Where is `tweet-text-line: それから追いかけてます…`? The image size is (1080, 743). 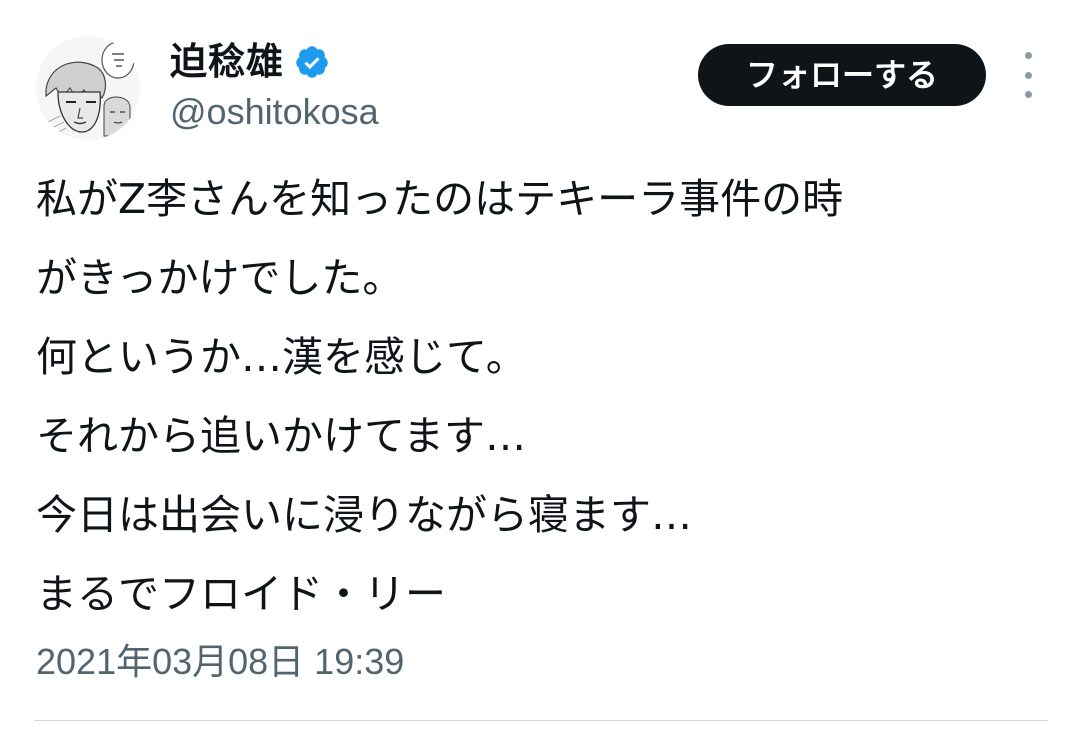
tweet-text-line: それから追いかけてます… is located at coordinates (281, 436).